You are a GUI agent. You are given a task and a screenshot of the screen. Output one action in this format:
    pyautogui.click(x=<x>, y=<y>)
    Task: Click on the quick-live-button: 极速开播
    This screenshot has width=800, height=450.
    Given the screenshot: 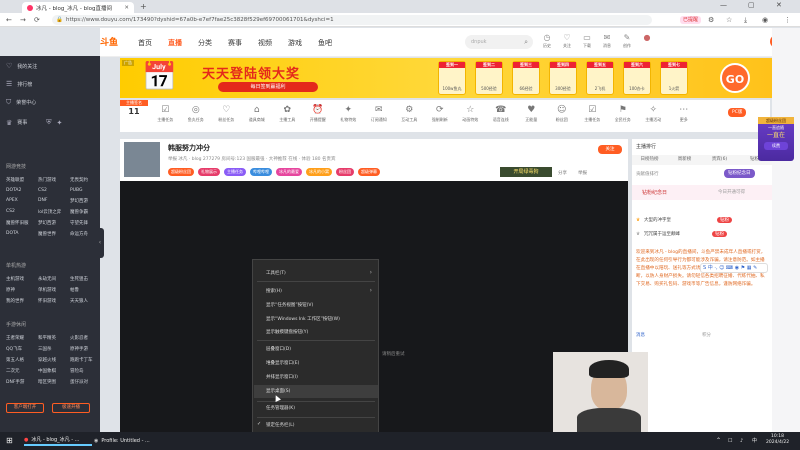 What is the action you would take?
    pyautogui.click(x=71, y=408)
    